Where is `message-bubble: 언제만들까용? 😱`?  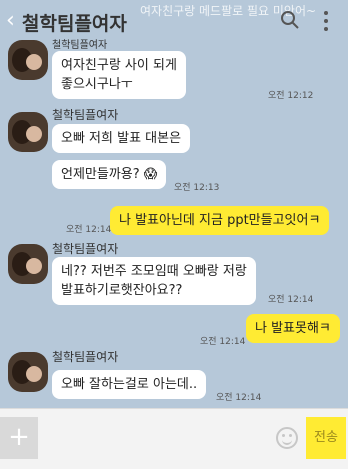 message-bubble: 언제만들까용? 😱 is located at coordinates (109, 174).